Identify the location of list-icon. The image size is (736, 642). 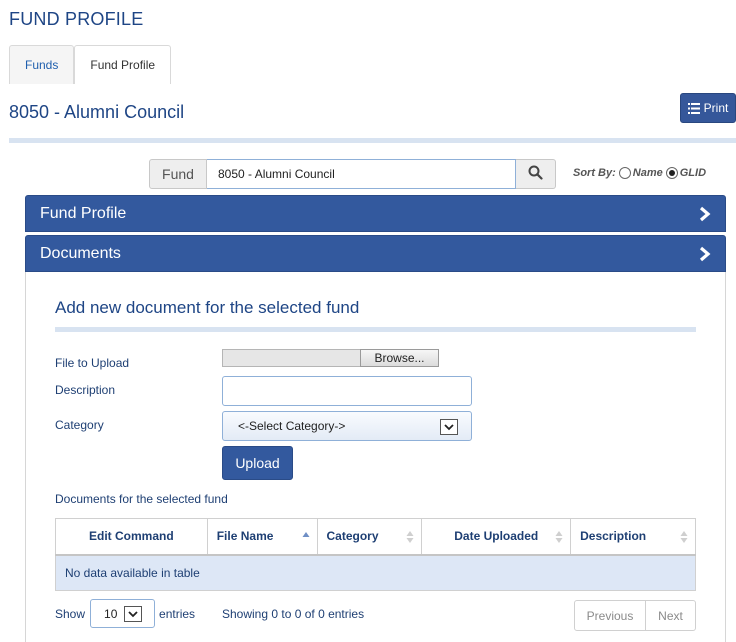
(693, 108).